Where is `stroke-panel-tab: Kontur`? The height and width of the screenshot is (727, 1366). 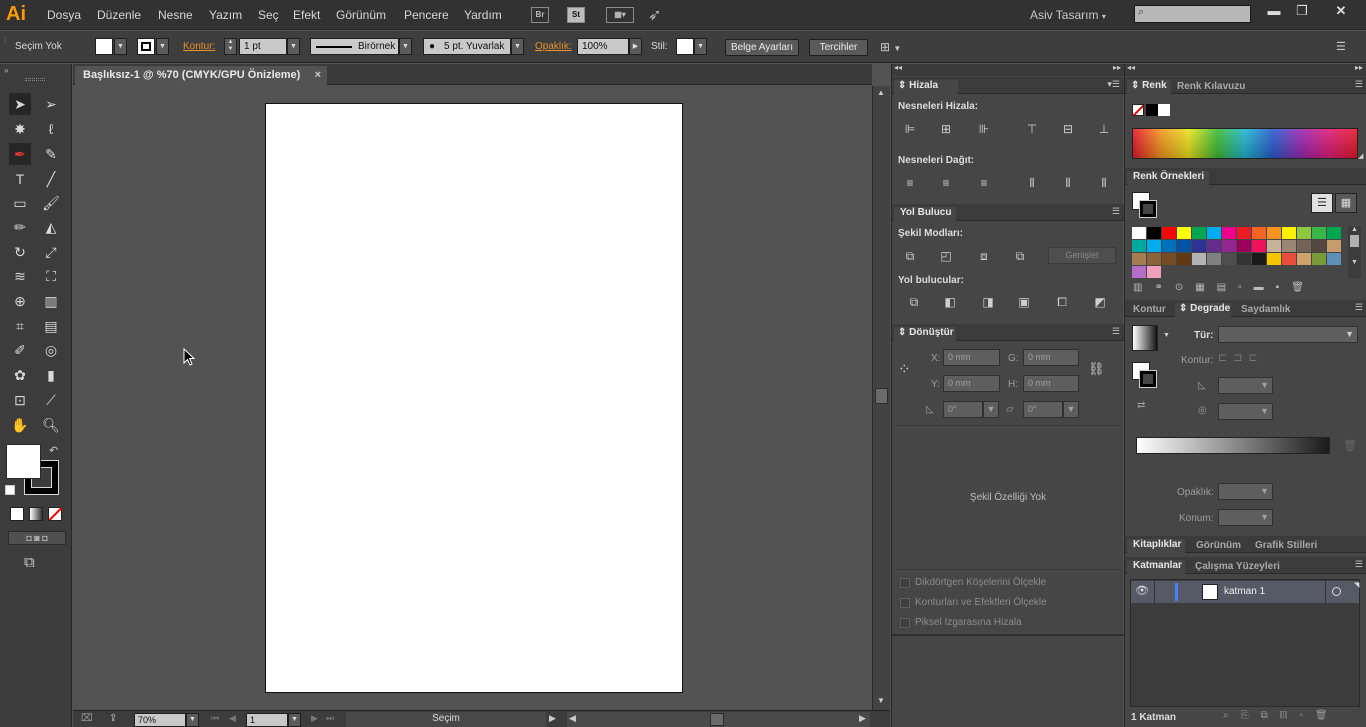 stroke-panel-tab: Kontur is located at coordinates (1149, 309).